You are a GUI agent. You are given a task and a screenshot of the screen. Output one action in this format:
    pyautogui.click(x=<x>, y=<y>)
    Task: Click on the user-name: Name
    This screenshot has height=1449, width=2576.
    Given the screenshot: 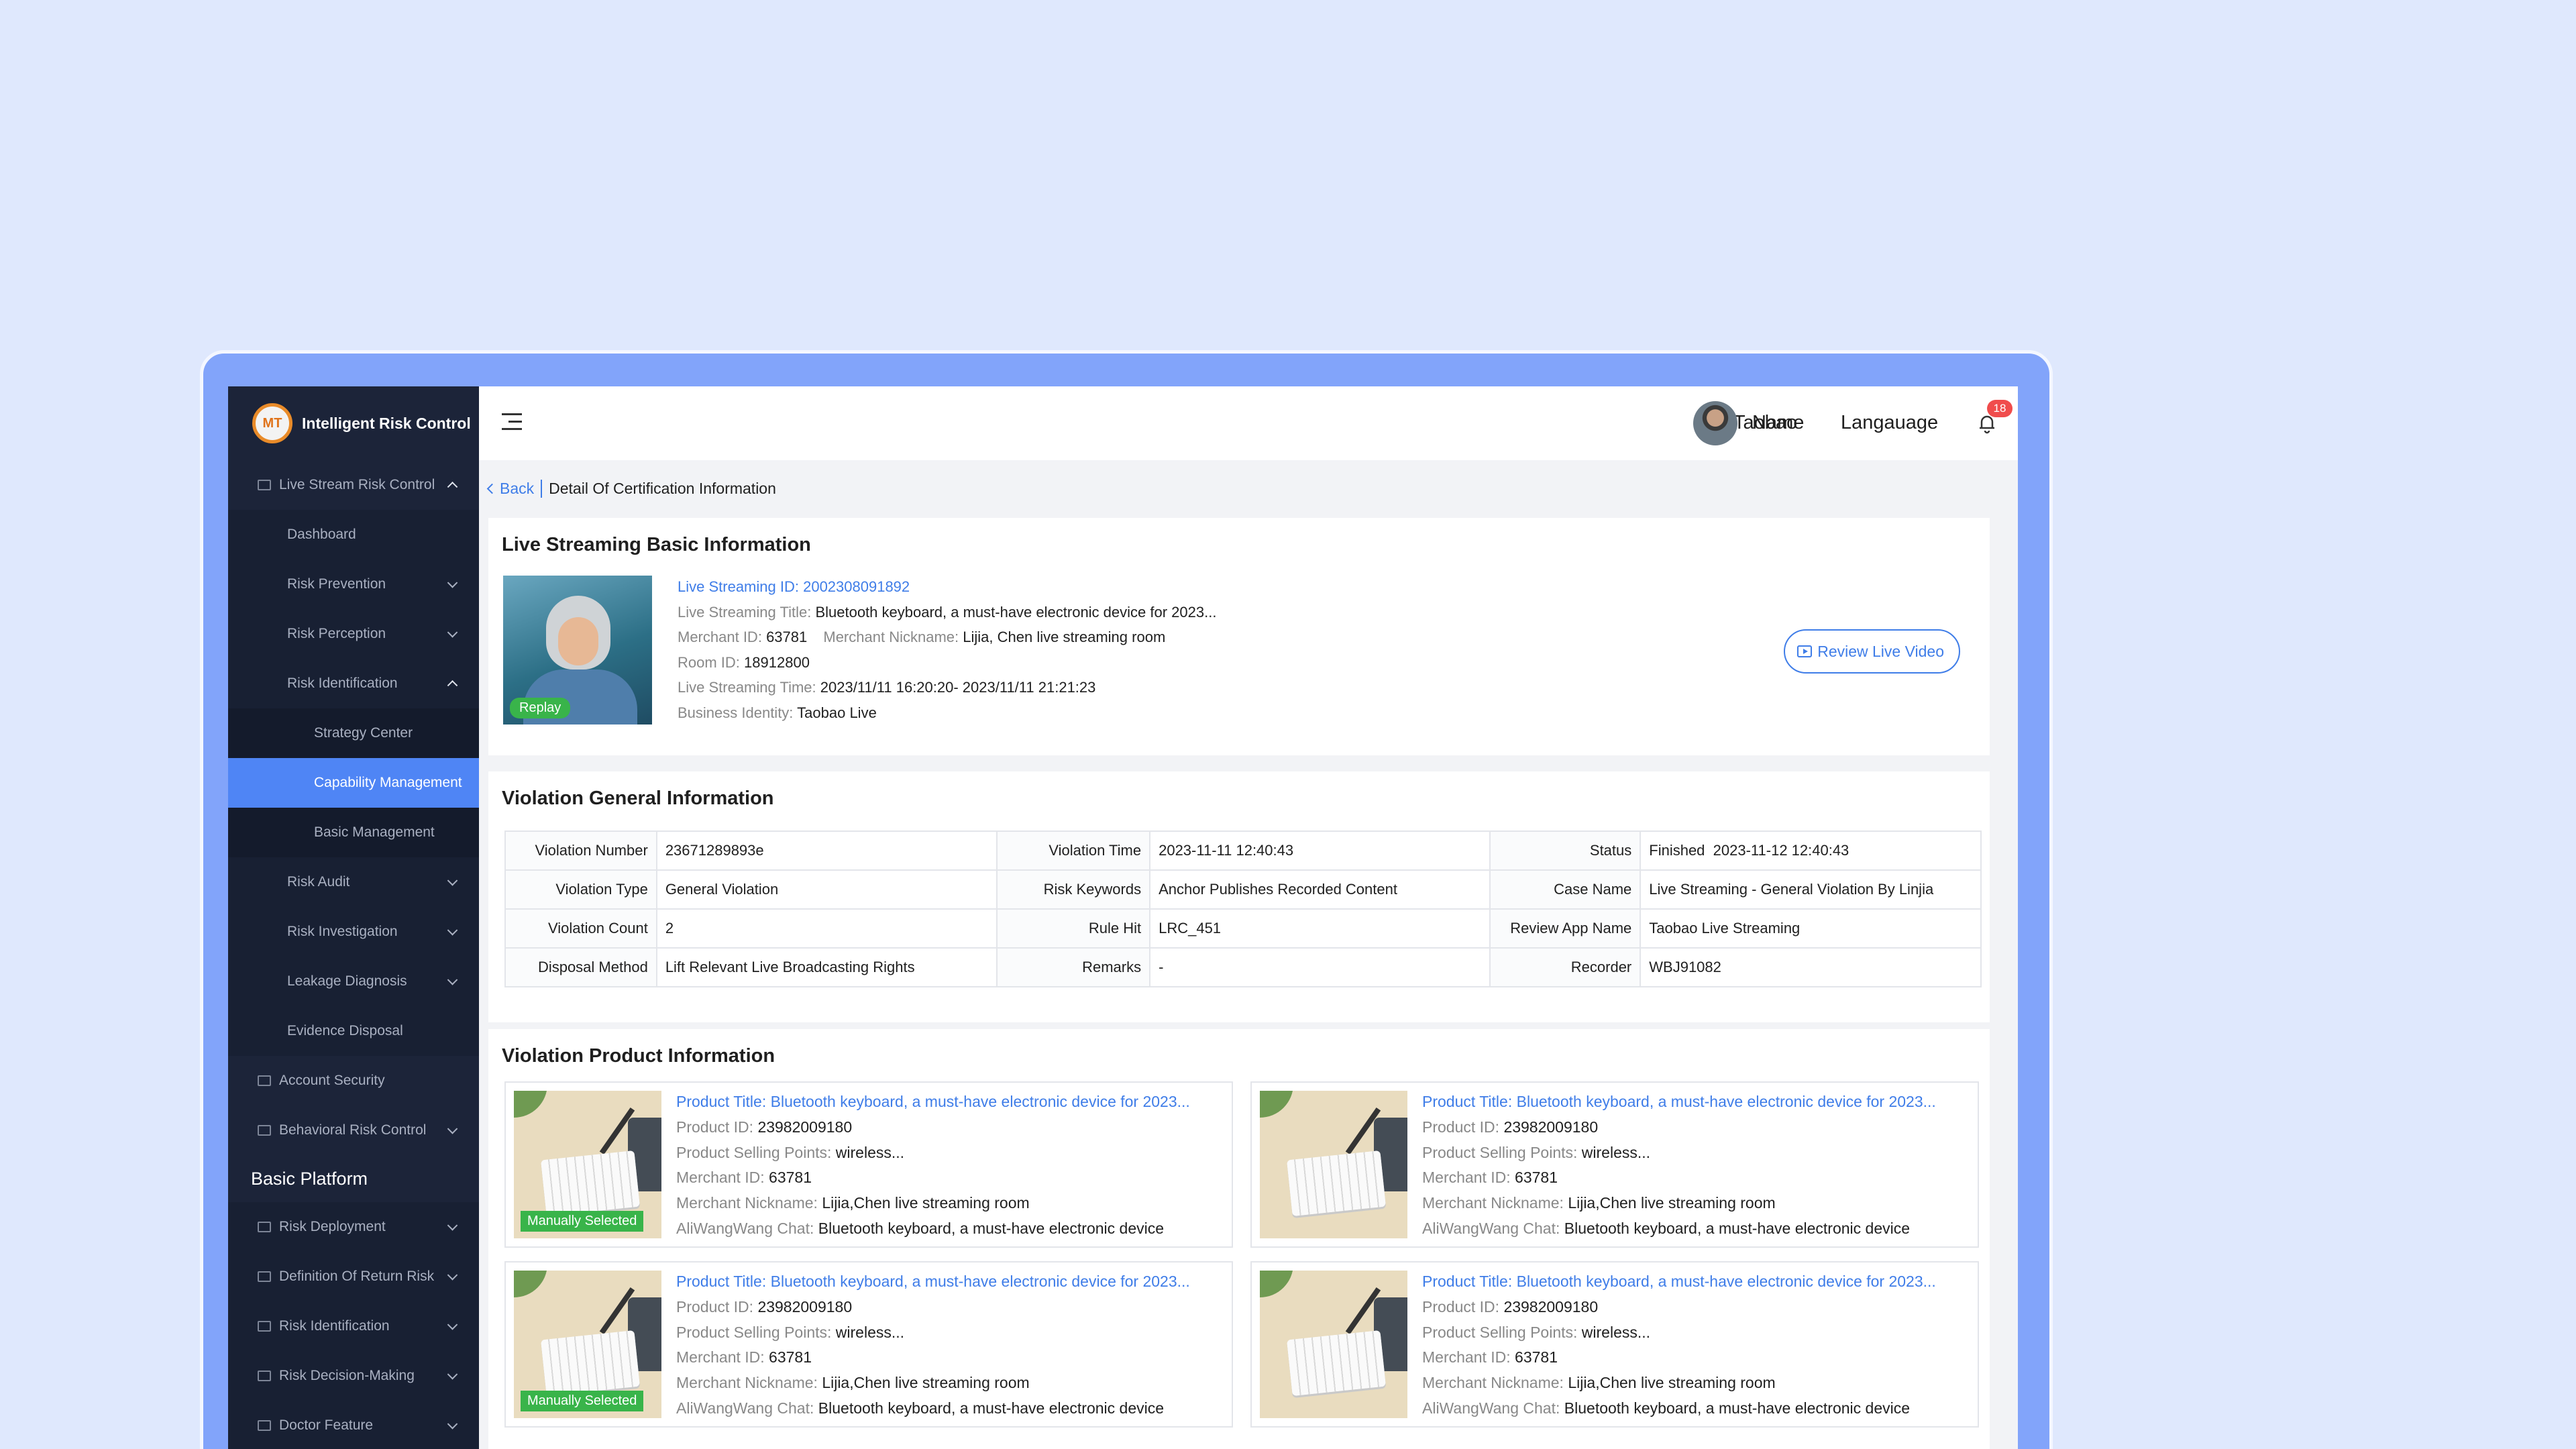 What is the action you would take?
    pyautogui.click(x=1778, y=423)
    